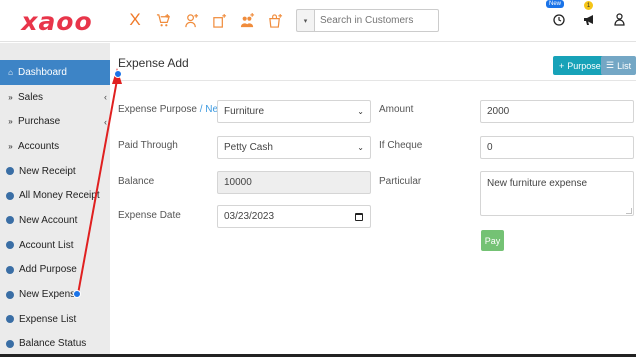 This screenshot has width=636, height=357. What do you see at coordinates (556, 14) in the screenshot?
I see `clock-icon: New` at bounding box center [556, 14].